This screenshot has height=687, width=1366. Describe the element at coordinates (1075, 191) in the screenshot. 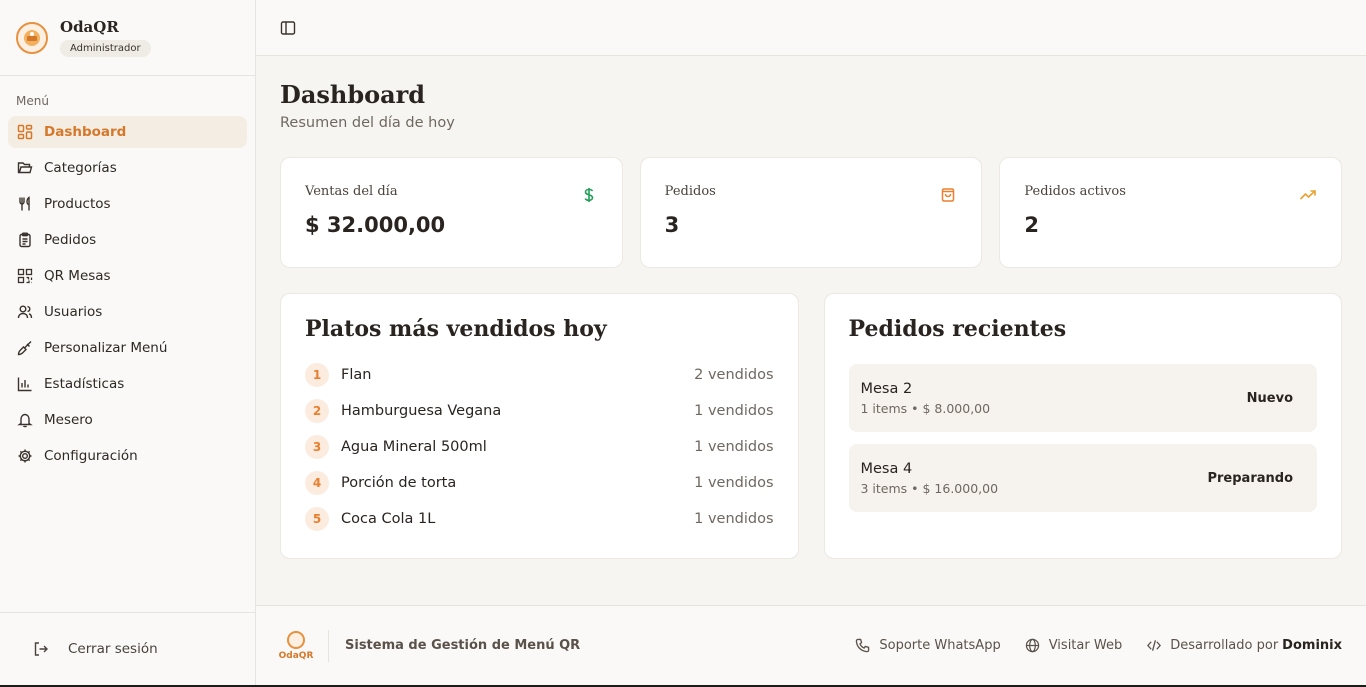

I see `stat-label: Pedidos activos` at that location.